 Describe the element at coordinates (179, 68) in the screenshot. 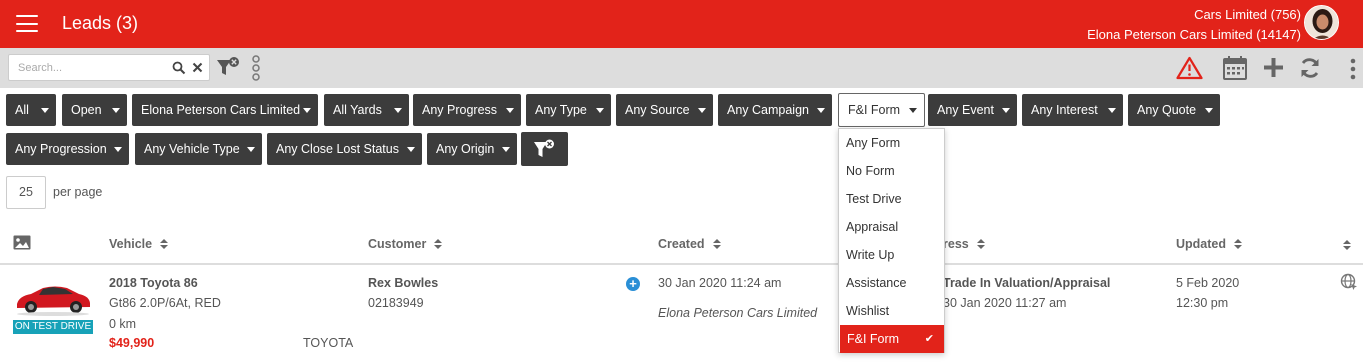

I see `search-icon` at that location.